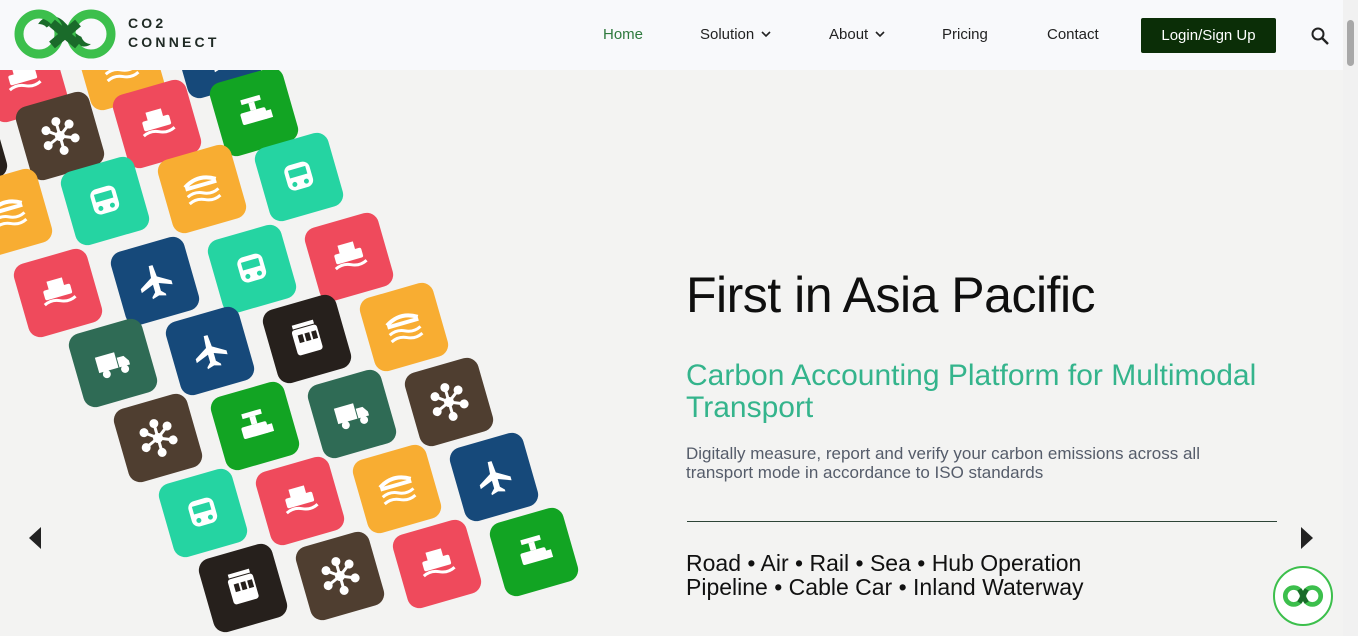 The width and height of the screenshot is (1358, 636). I want to click on search-icon, so click(1320, 36).